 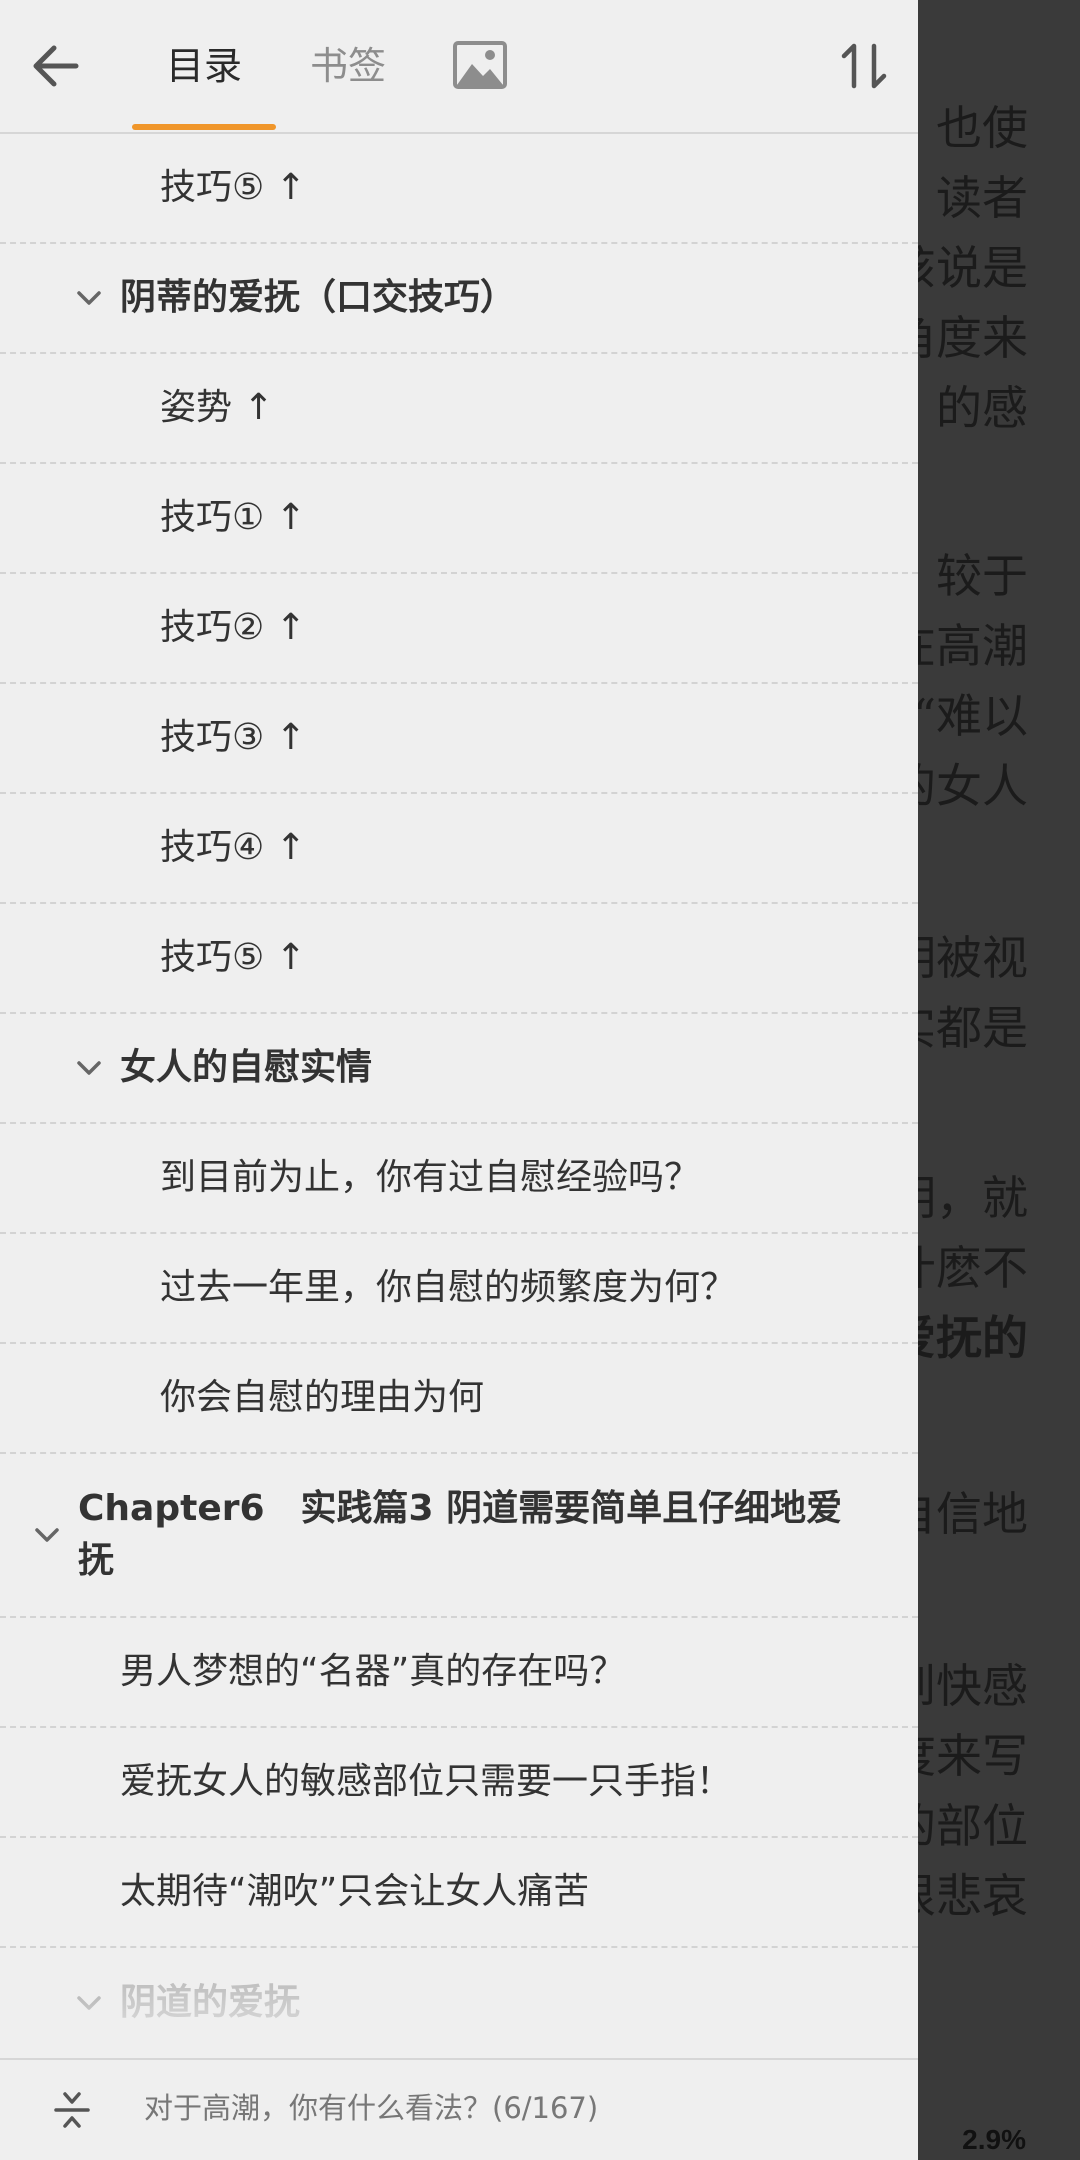 I want to click on drawer-footer: 对于高潮，你有什么看法？(6/167), so click(x=459, y=2109).